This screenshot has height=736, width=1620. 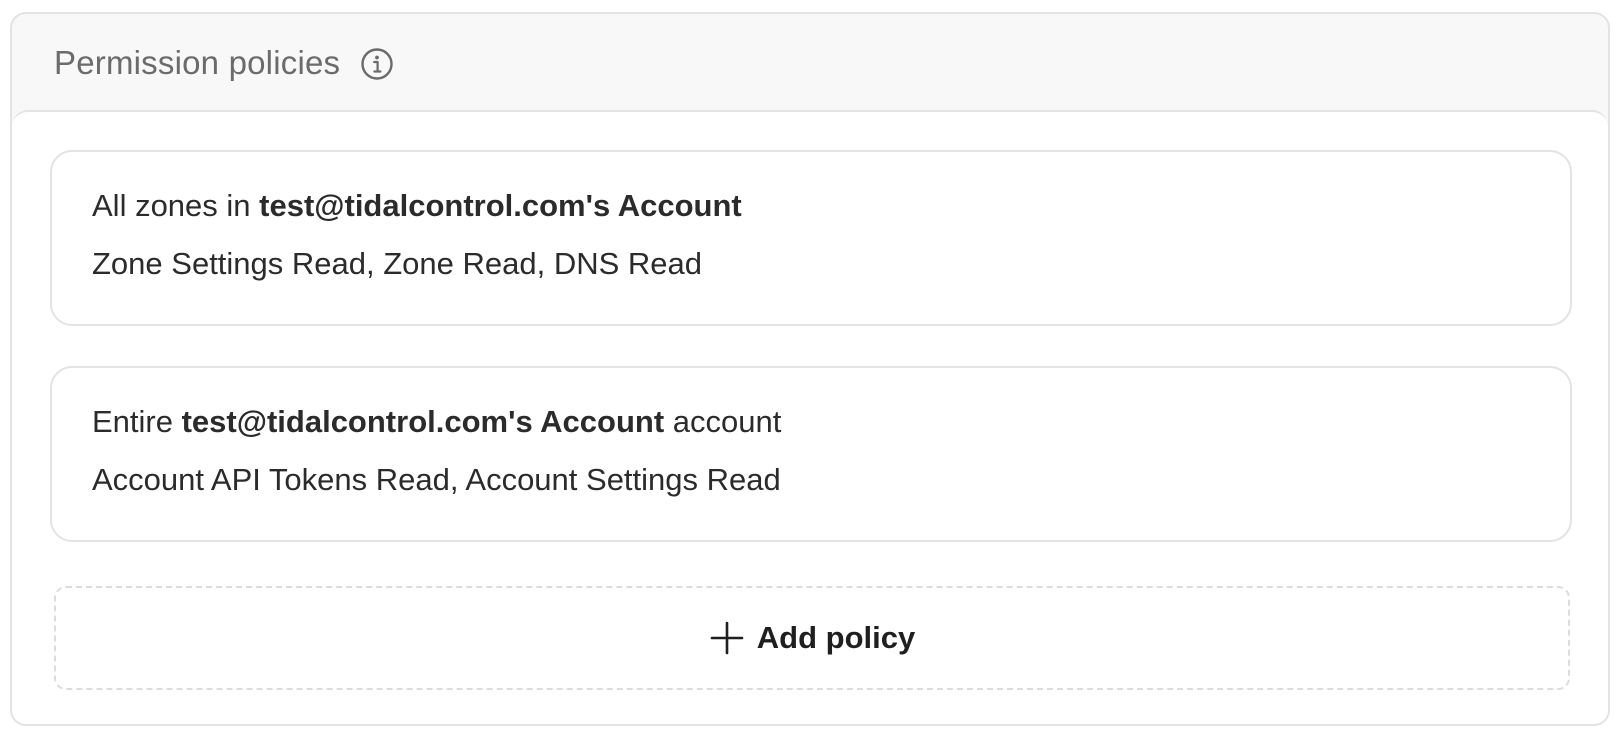 I want to click on policy-scope-prefix: Entire, so click(x=137, y=421).